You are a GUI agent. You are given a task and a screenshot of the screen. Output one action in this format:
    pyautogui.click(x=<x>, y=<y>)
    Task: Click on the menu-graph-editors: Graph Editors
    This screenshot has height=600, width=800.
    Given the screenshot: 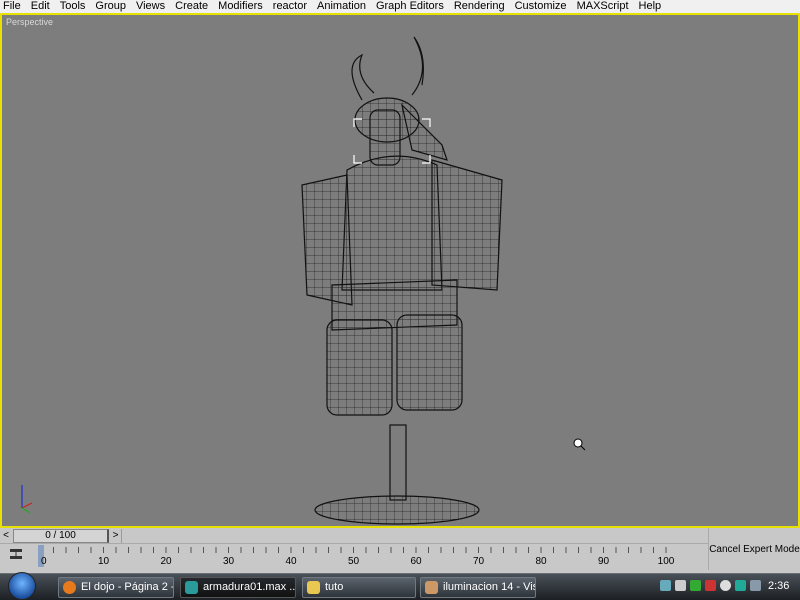 What is the action you would take?
    pyautogui.click(x=410, y=6)
    